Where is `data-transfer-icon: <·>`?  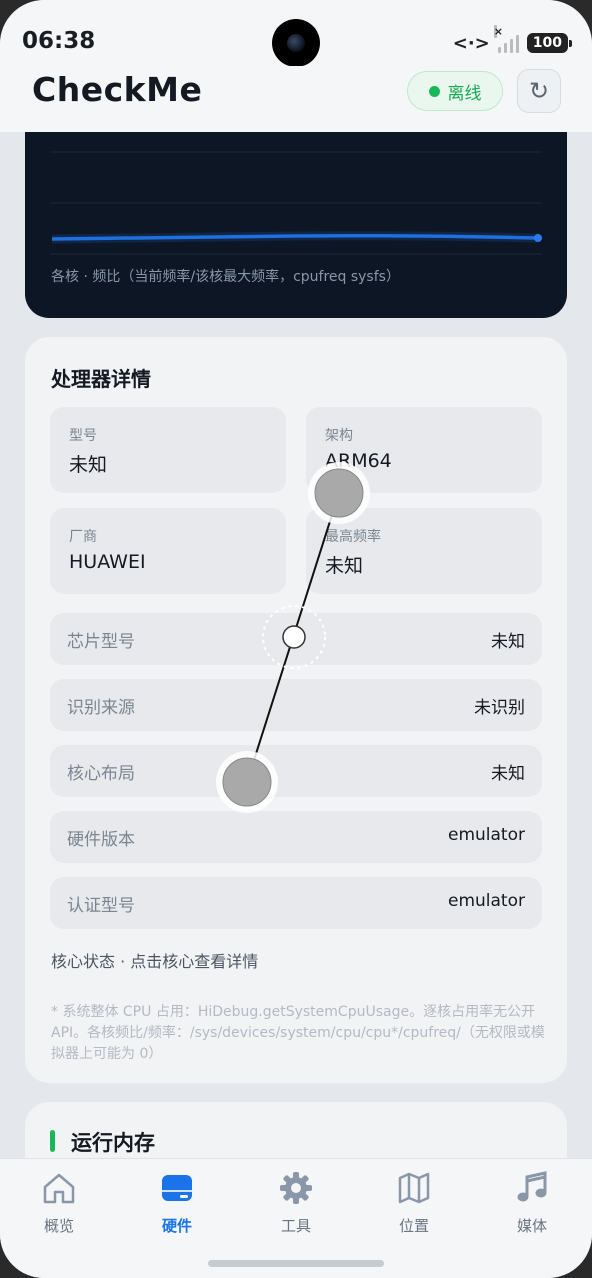 data-transfer-icon: <·> is located at coordinates (471, 43).